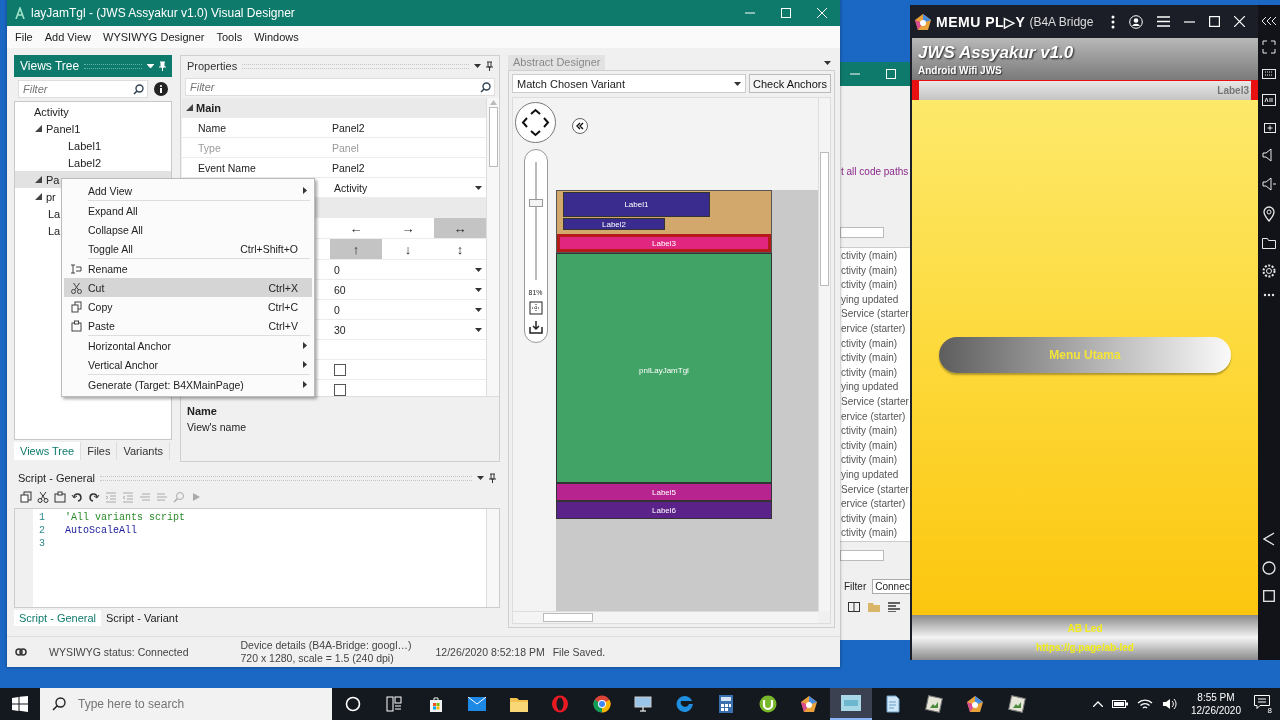  Describe the element at coordinates (269, 248) in the screenshot. I see `shortcut-text: Ctrl+Shift+O` at that location.